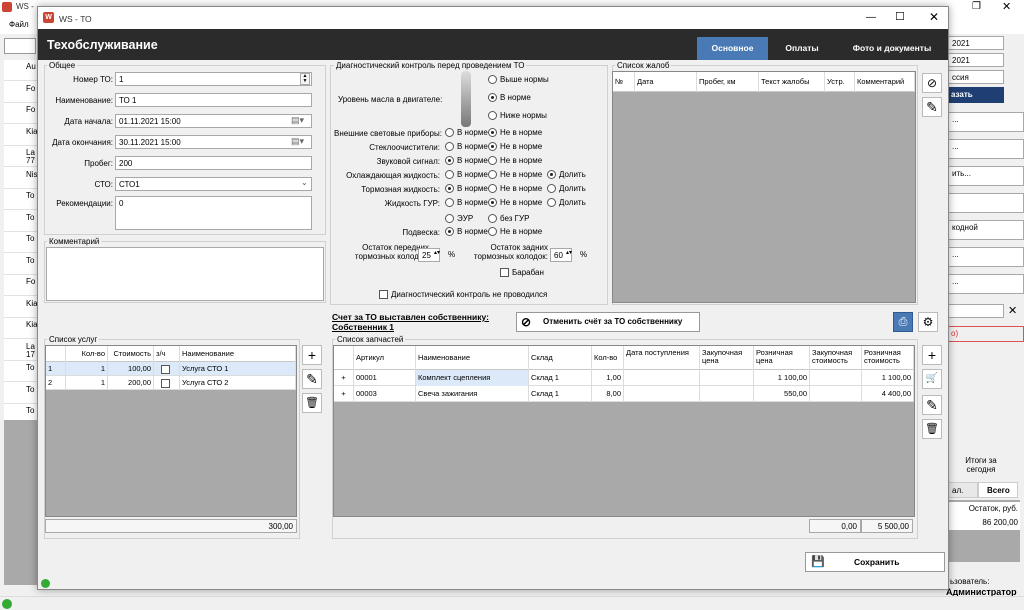 This screenshot has width=1024, height=610. Describe the element at coordinates (608, 322) in the screenshot. I see `cancel-invoice-button: ⊘ Отменить счёт за ТО собственнику` at that location.